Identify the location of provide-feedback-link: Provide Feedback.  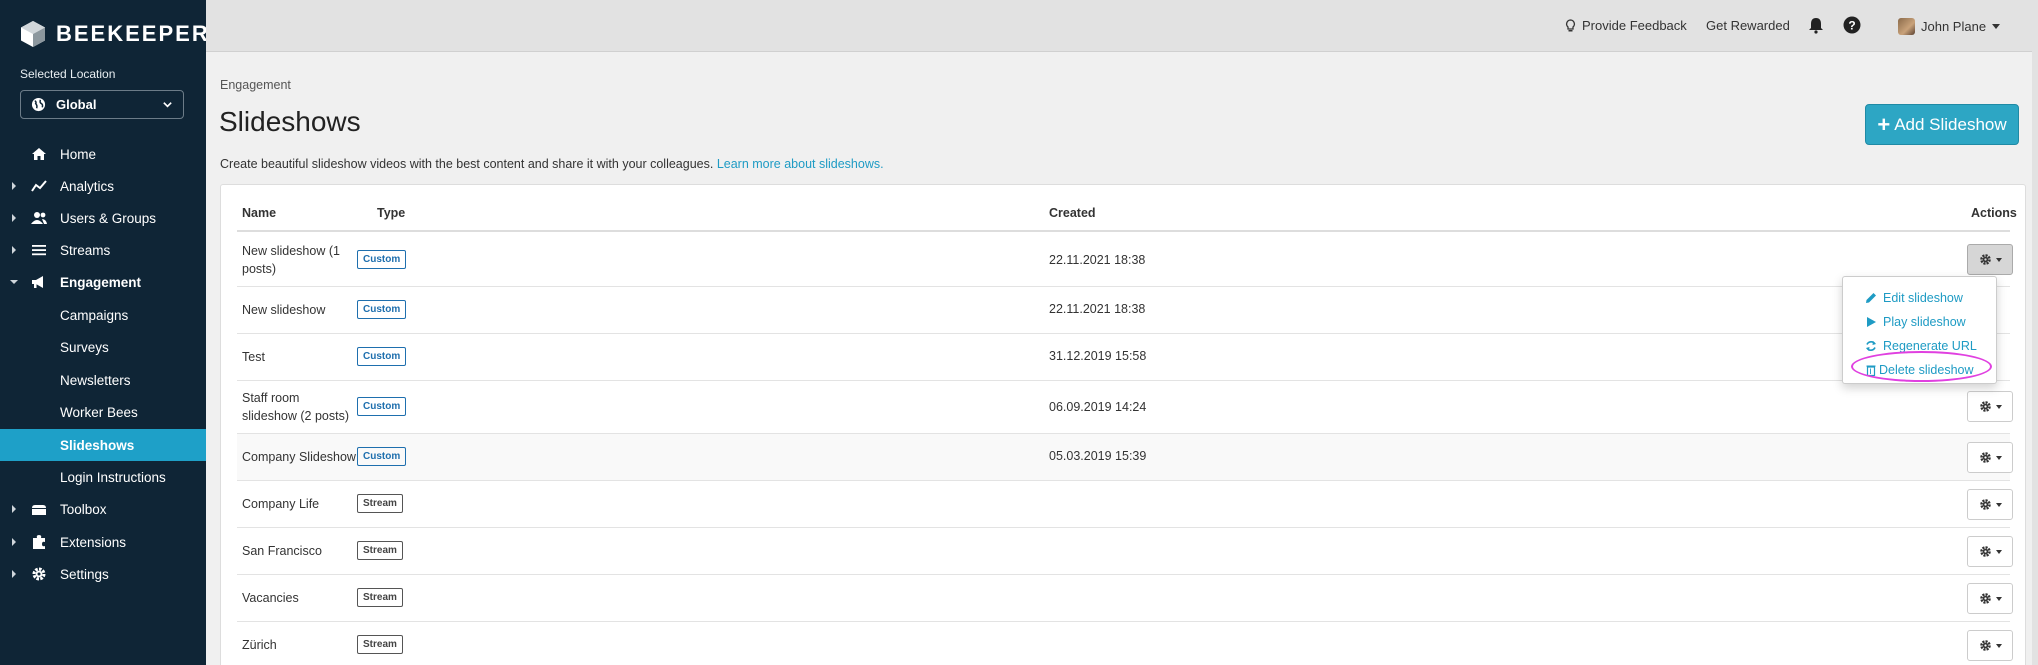
(1626, 25).